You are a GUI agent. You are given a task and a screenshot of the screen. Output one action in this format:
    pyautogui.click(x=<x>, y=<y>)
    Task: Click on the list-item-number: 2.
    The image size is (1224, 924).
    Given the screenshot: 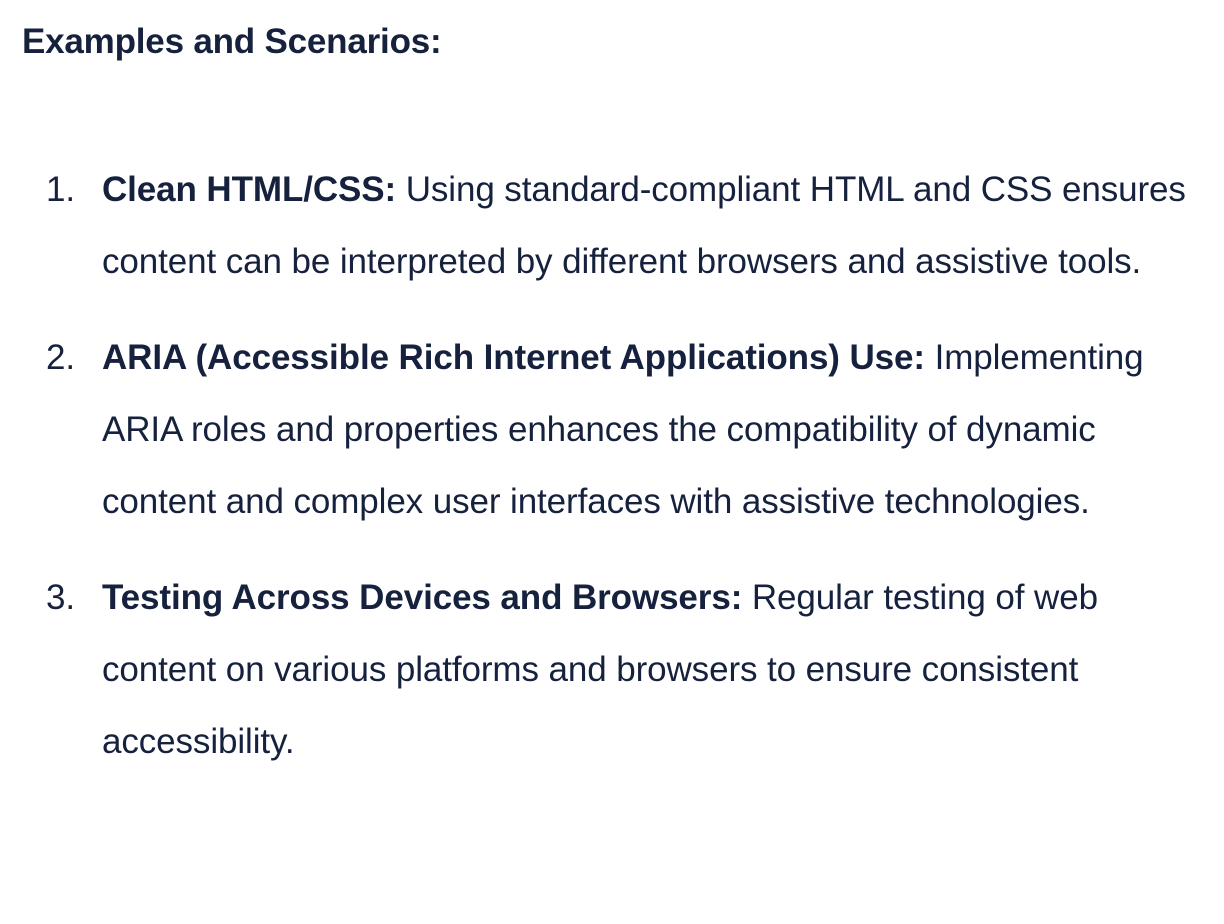 What is the action you would take?
    pyautogui.click(x=60, y=357)
    